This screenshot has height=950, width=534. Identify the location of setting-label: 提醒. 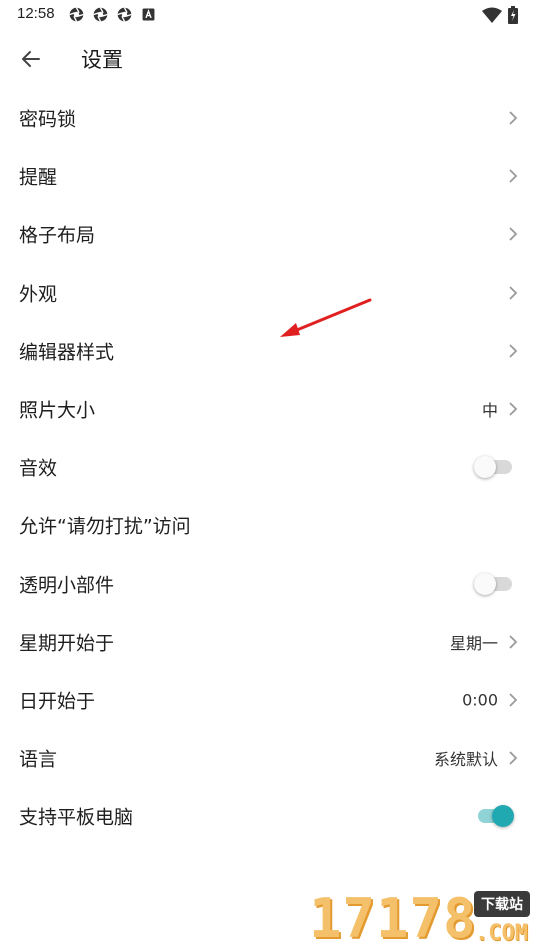
(38, 177).